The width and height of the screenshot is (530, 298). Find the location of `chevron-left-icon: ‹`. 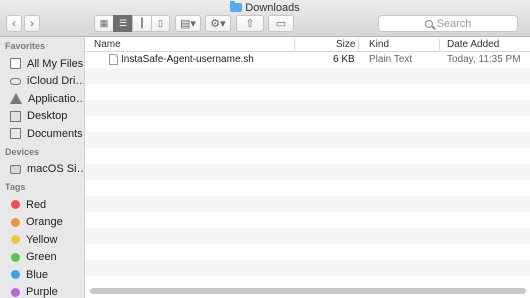

chevron-left-icon: ‹ is located at coordinates (14, 23).